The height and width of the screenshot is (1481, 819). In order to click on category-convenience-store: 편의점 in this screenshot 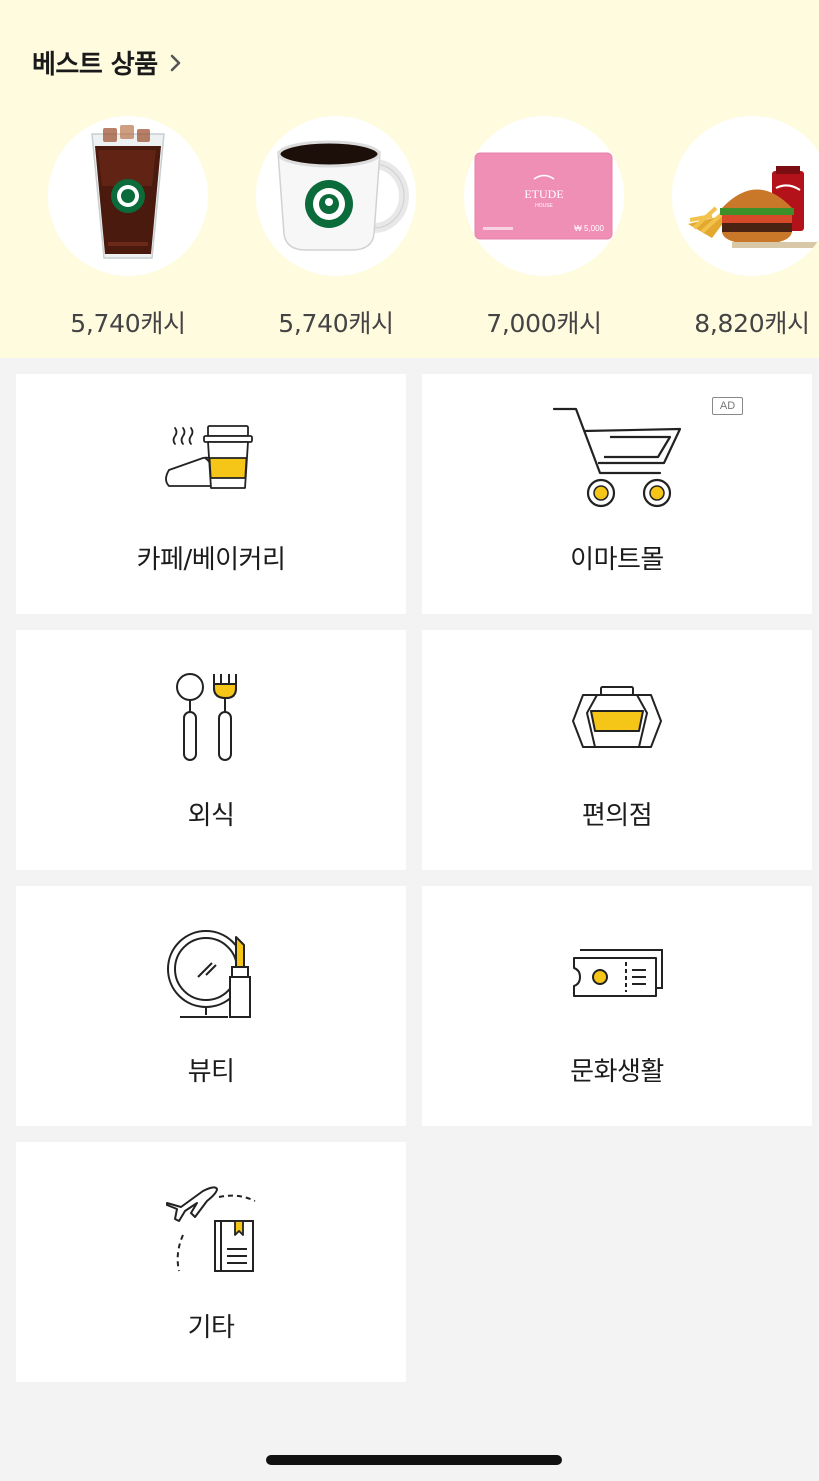, I will do `click(617, 750)`.